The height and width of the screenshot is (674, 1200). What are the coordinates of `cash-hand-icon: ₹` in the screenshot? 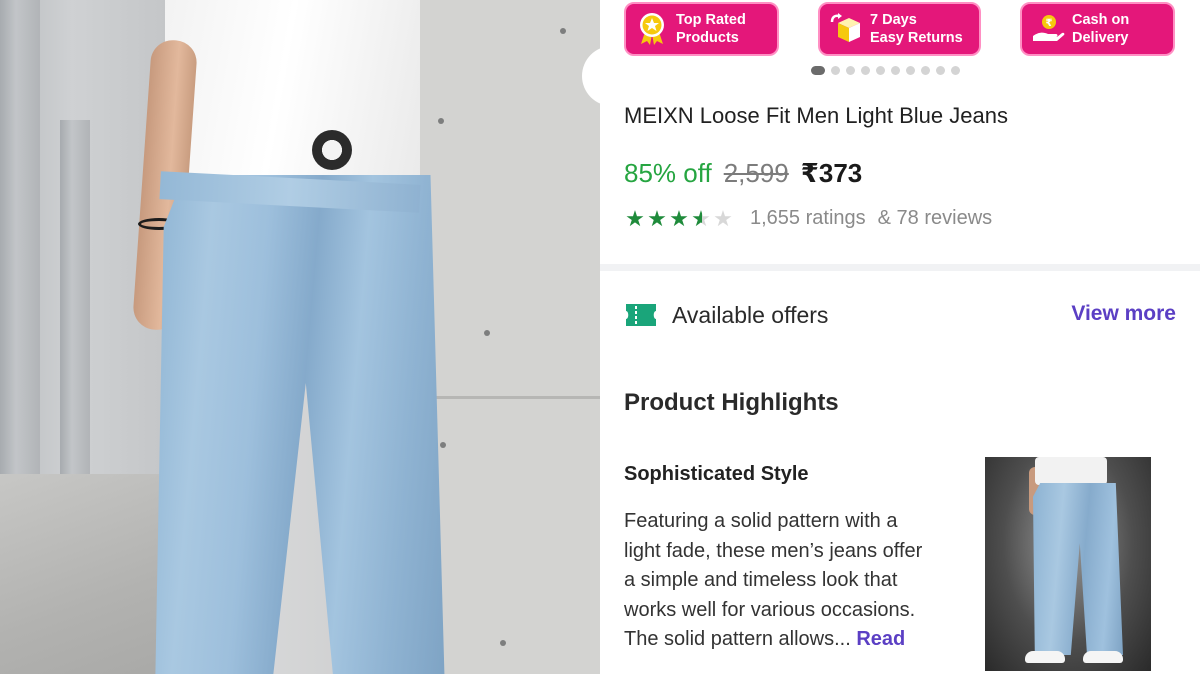 It's located at (1048, 29).